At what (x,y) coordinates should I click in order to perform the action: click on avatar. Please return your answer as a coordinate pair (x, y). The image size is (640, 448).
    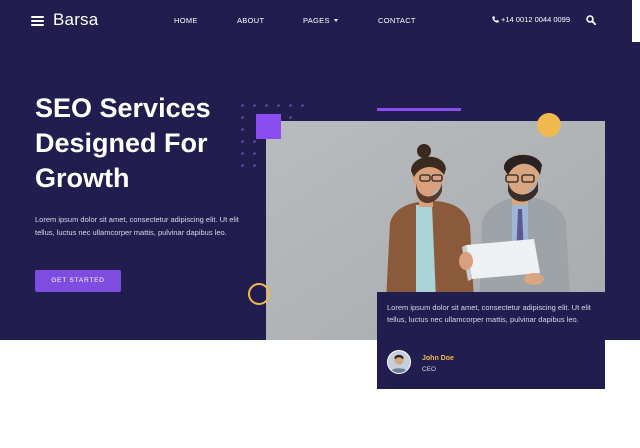
    Looking at the image, I should click on (399, 362).